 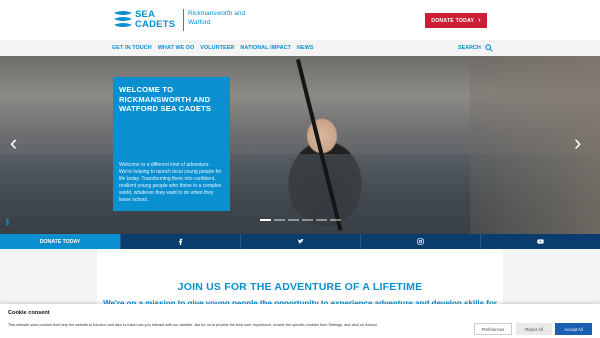 I want to click on instagram-icon, so click(x=420, y=241).